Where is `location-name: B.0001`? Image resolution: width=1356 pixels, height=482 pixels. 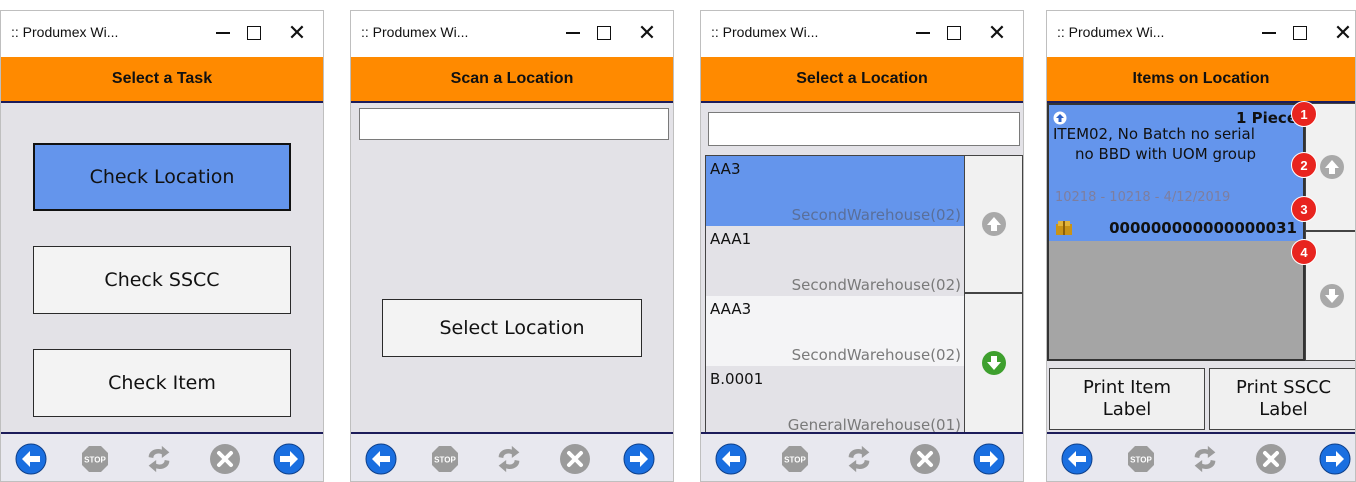
location-name: B.0001 is located at coordinates (737, 379).